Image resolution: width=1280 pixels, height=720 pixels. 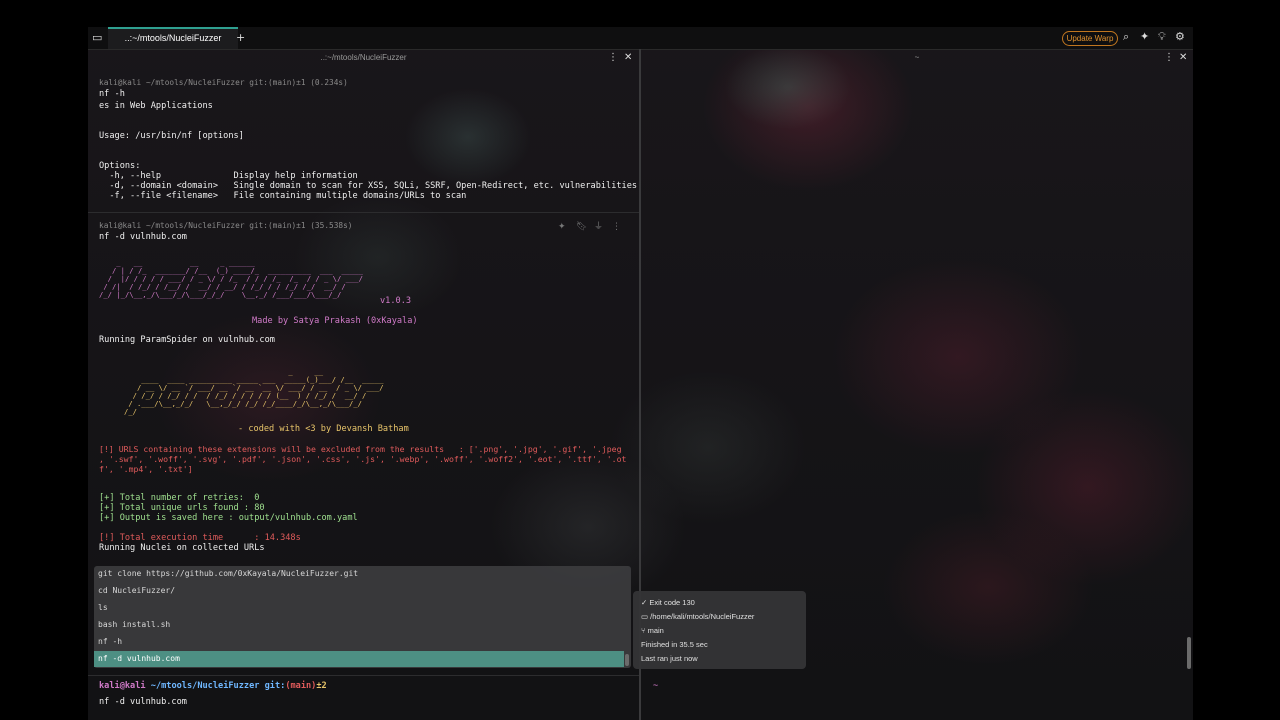 I want to click on history-scrollbar, so click(x=627, y=660).